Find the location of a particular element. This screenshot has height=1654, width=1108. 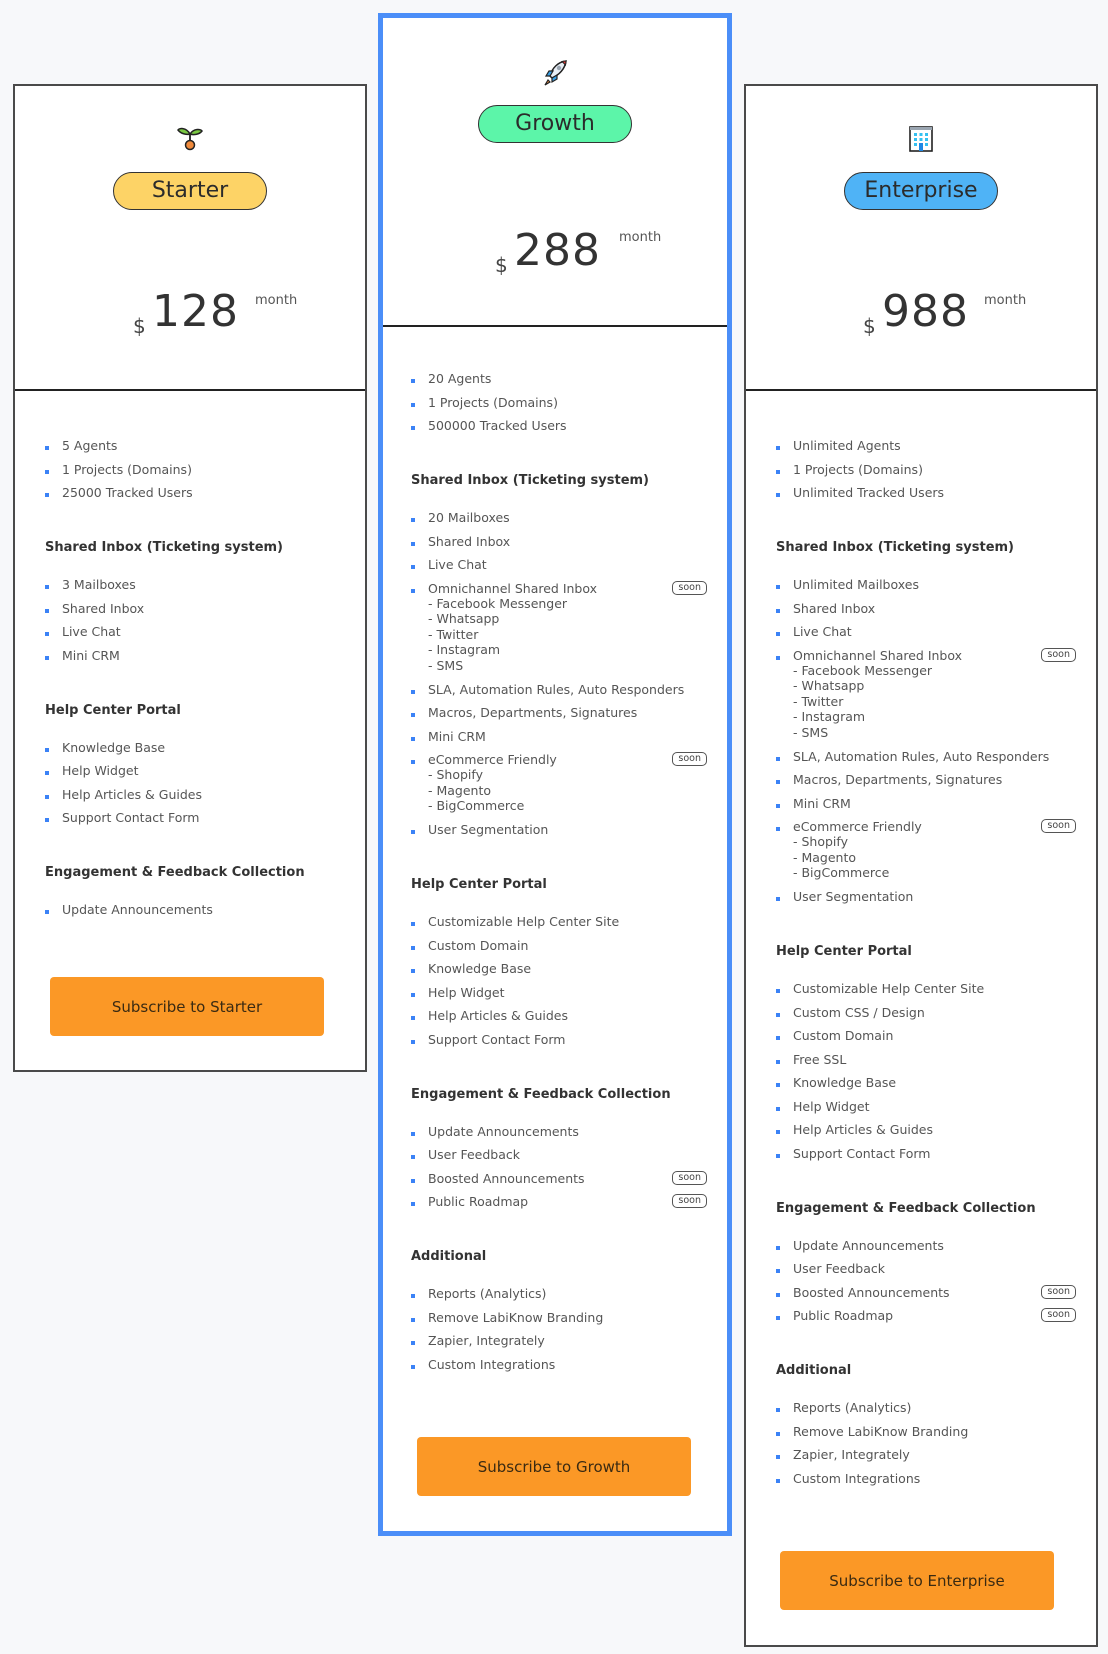

section-title: Additional is located at coordinates (814, 1370).